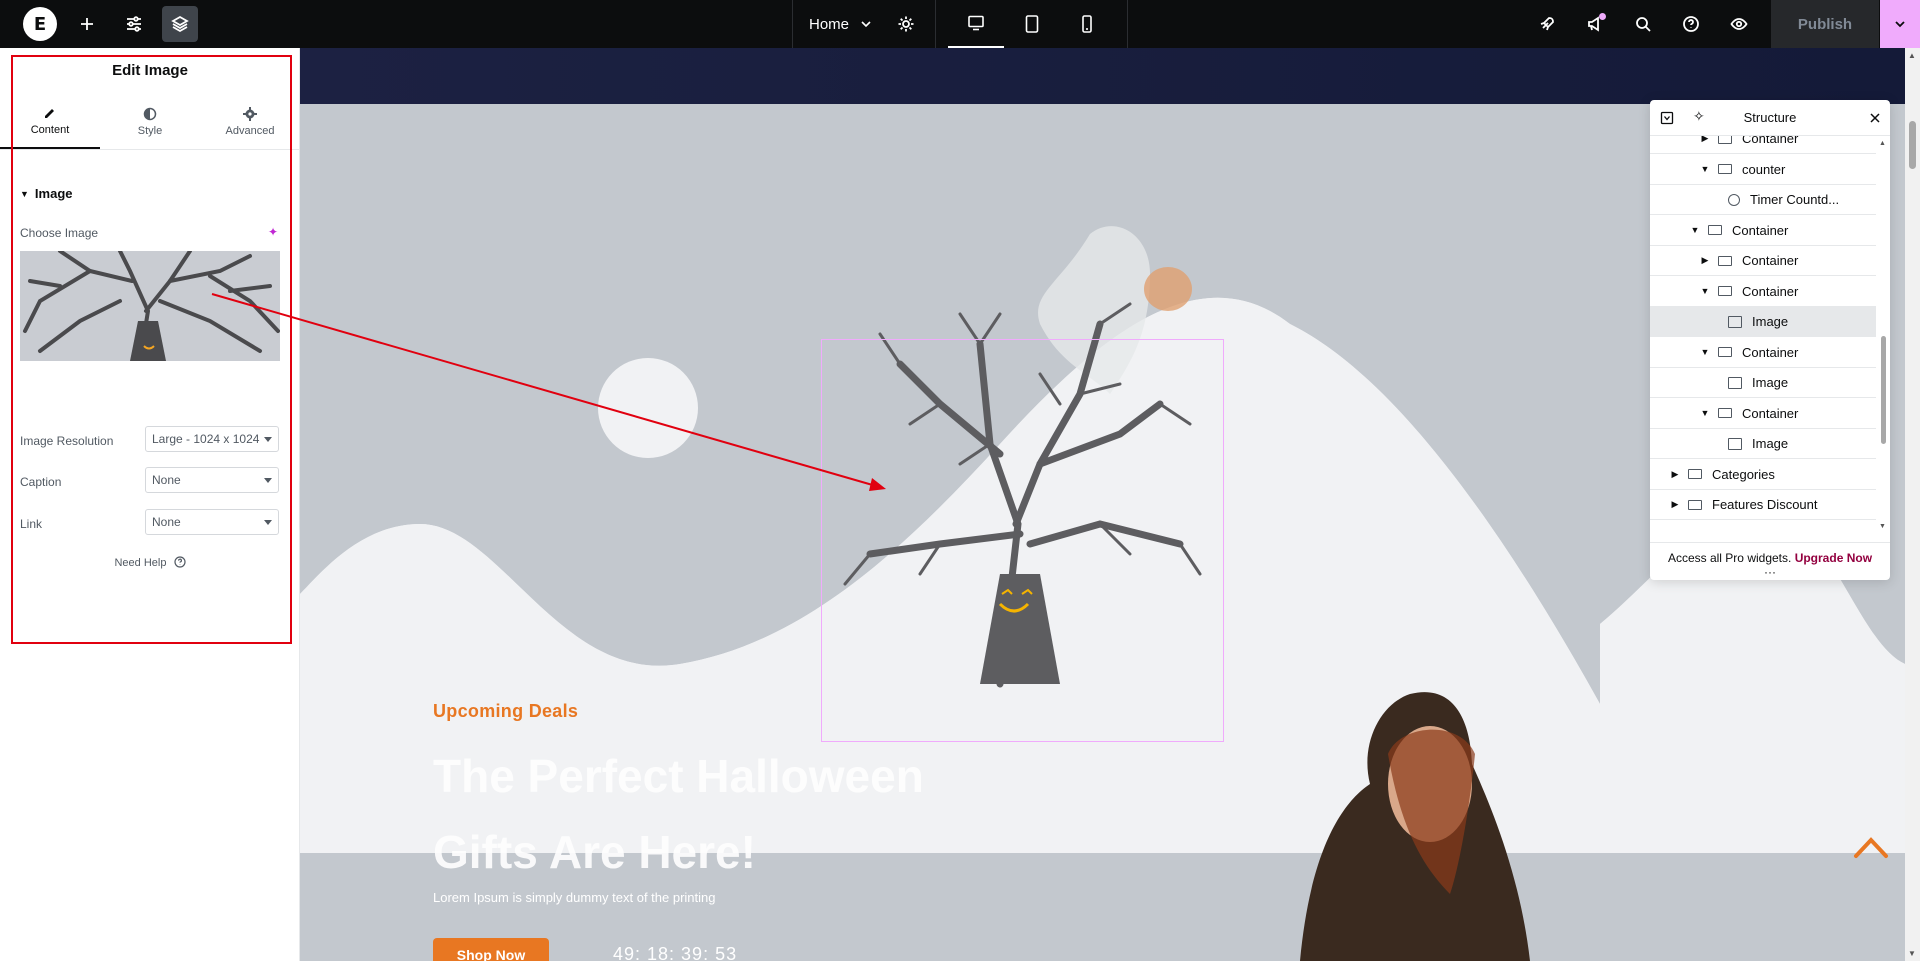 The width and height of the screenshot is (1920, 961). I want to click on help-icon, so click(1691, 24).